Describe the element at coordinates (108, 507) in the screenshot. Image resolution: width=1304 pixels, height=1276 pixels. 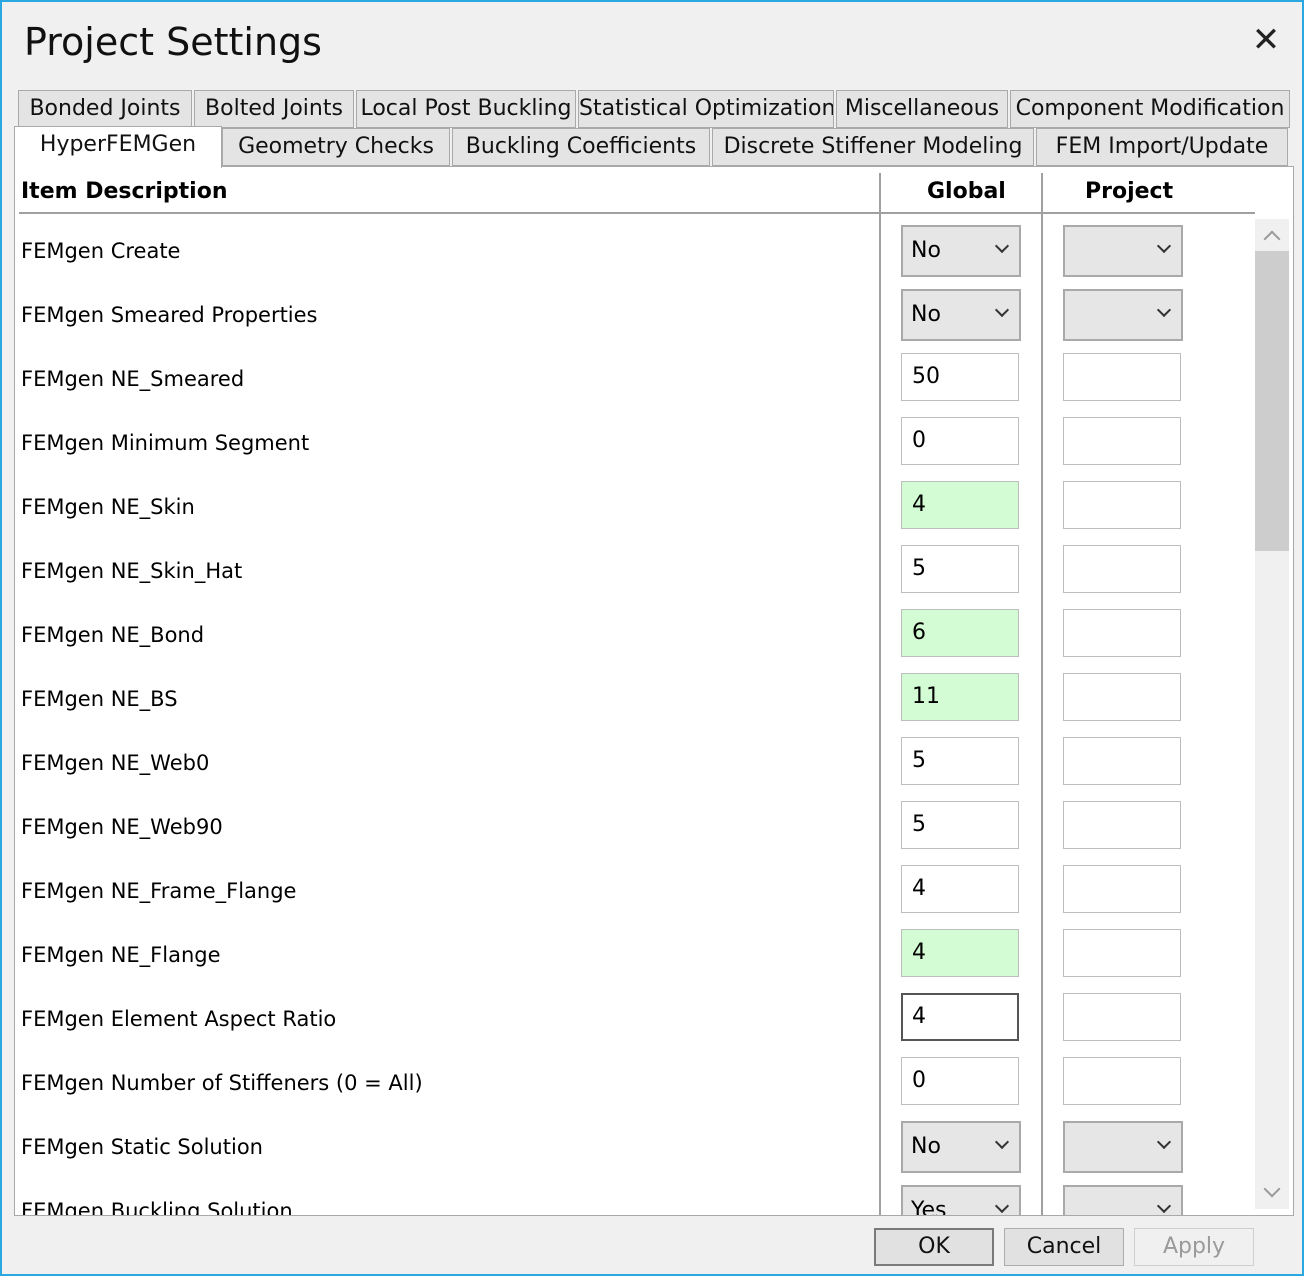
I see `item-description: FEMgen NE_Skin` at that location.